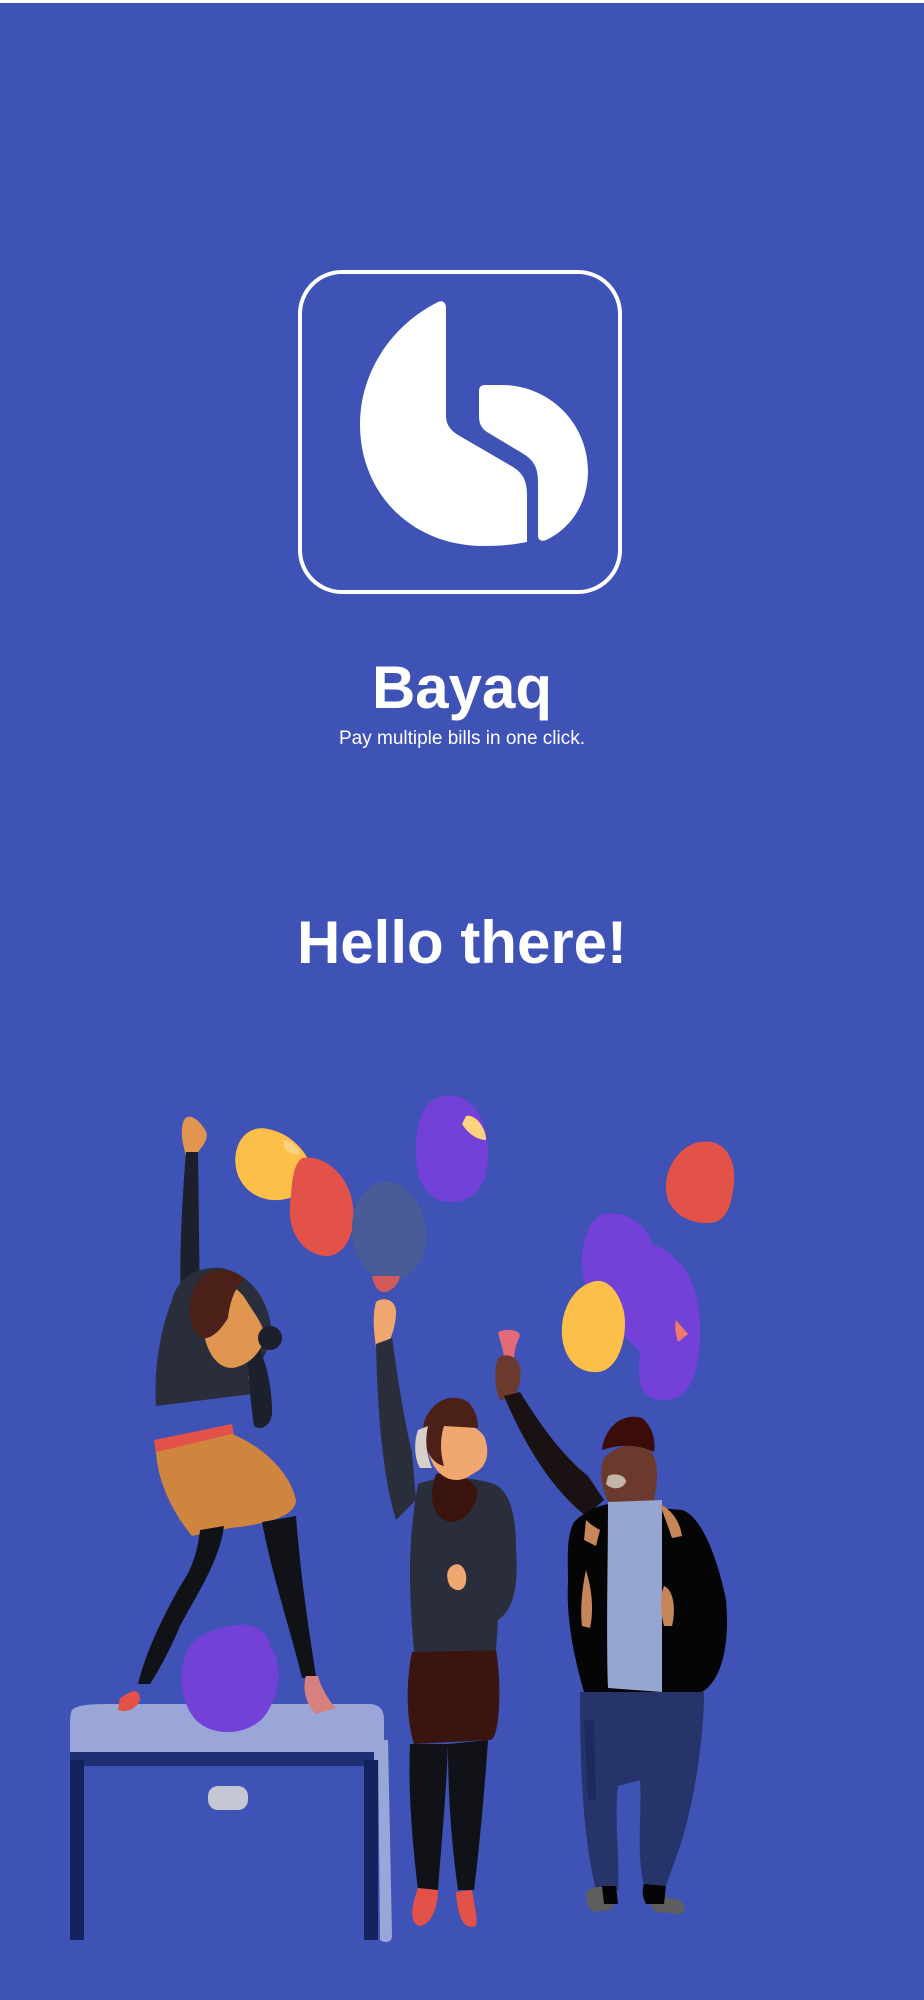 This screenshot has height=2000, width=924. I want to click on table, so click(231, 1783).